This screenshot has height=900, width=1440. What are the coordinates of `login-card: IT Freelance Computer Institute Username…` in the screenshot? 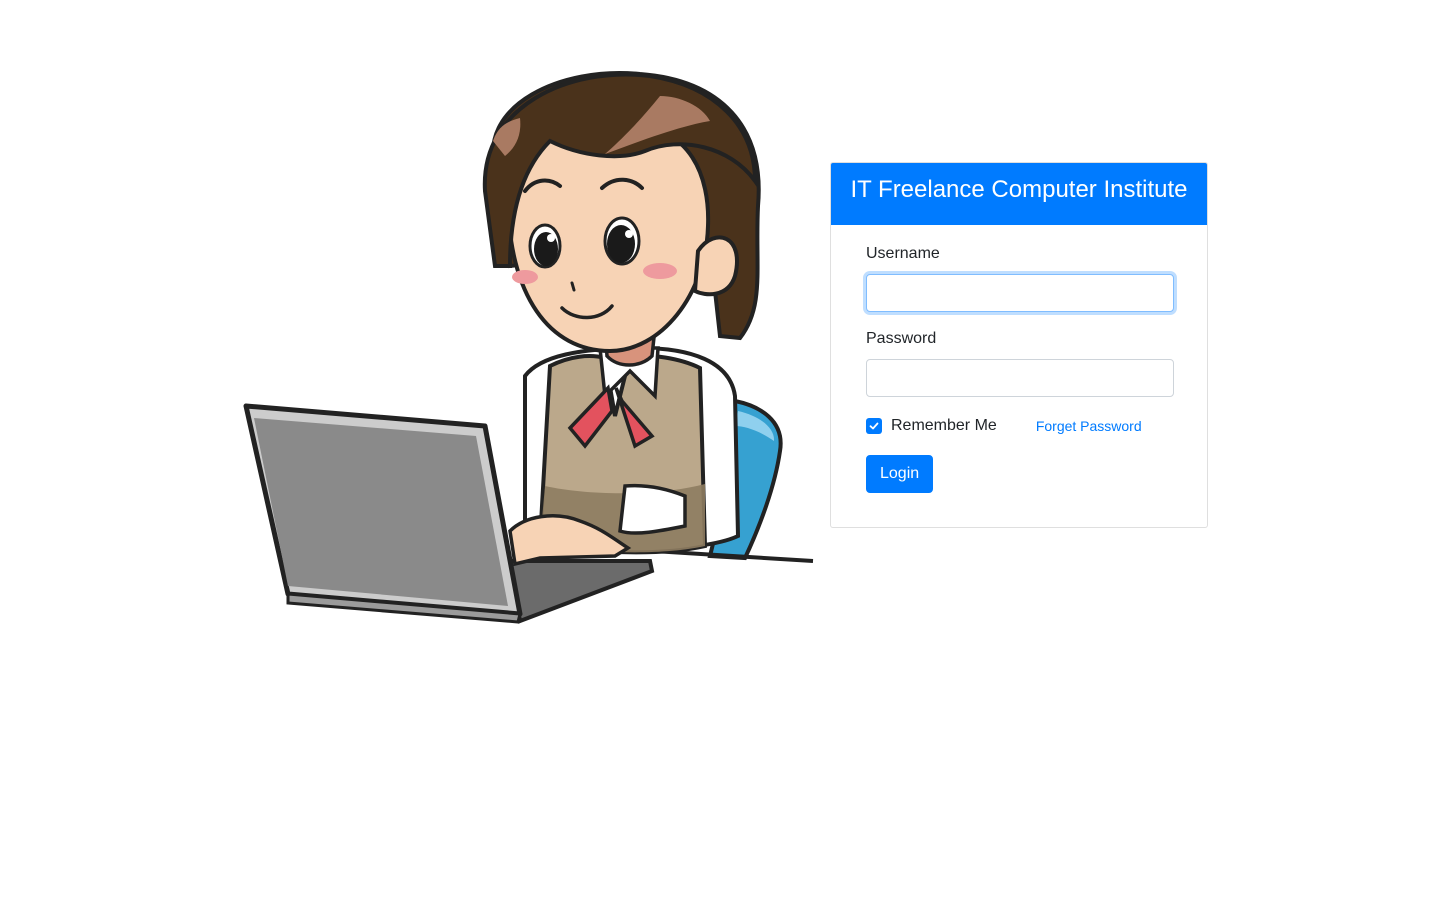 It's located at (1019, 345).